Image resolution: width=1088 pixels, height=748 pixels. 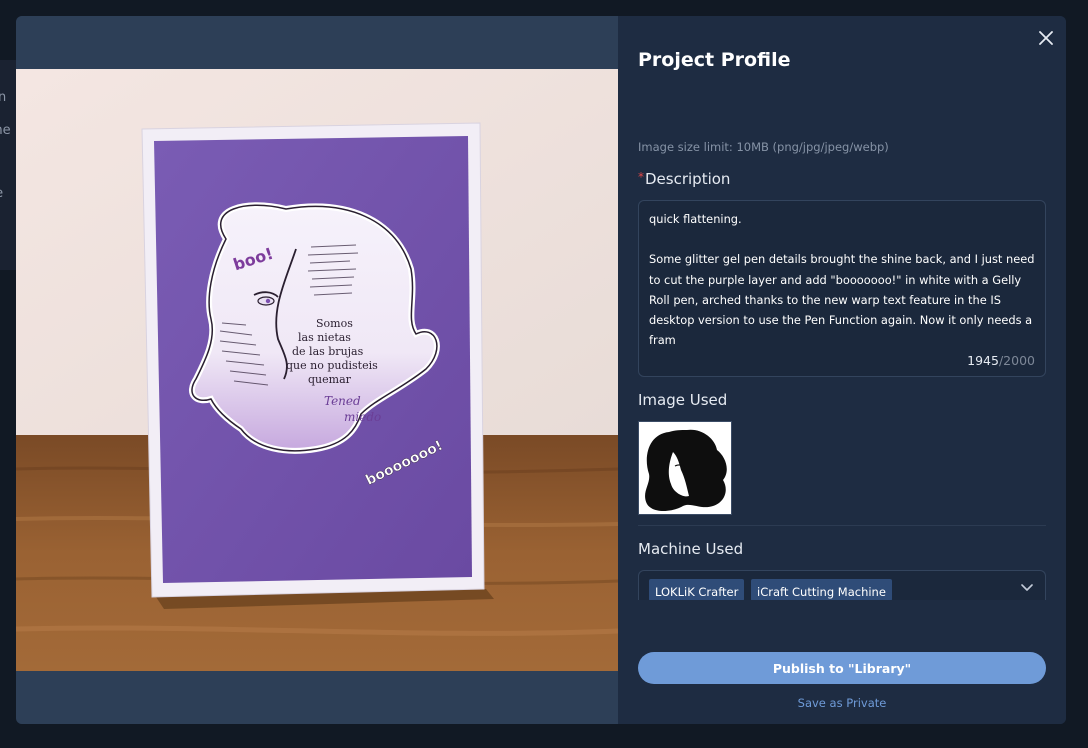 I want to click on required-marker: *, so click(x=641, y=177).